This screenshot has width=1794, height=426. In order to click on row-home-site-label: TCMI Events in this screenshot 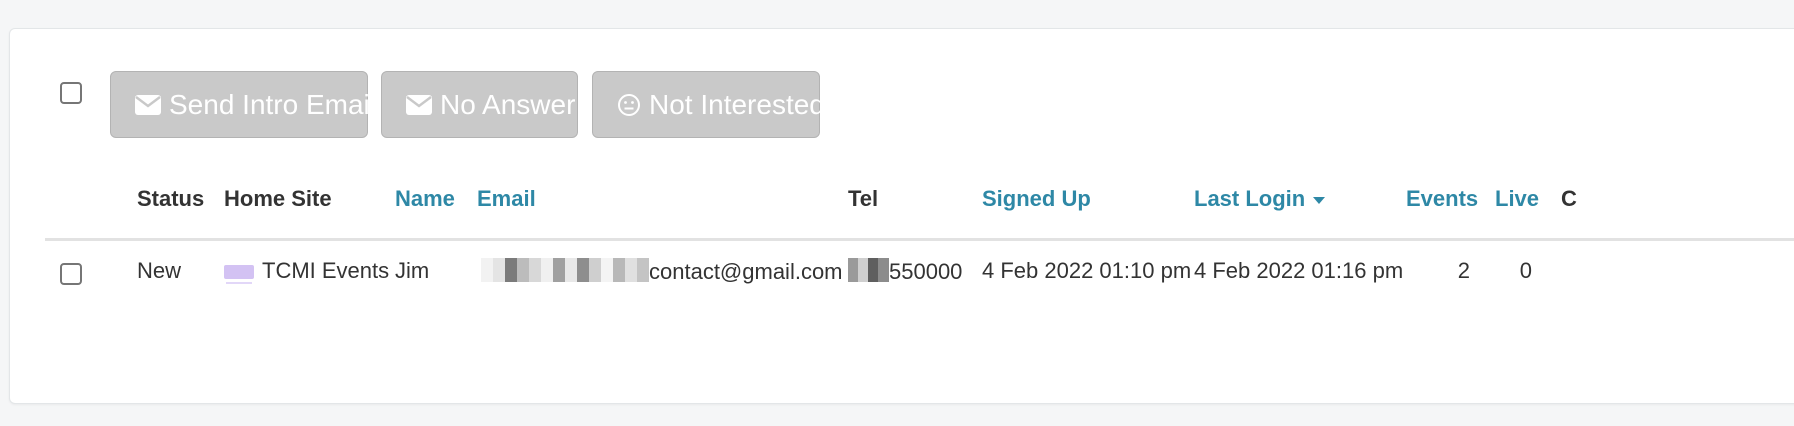, I will do `click(326, 270)`.